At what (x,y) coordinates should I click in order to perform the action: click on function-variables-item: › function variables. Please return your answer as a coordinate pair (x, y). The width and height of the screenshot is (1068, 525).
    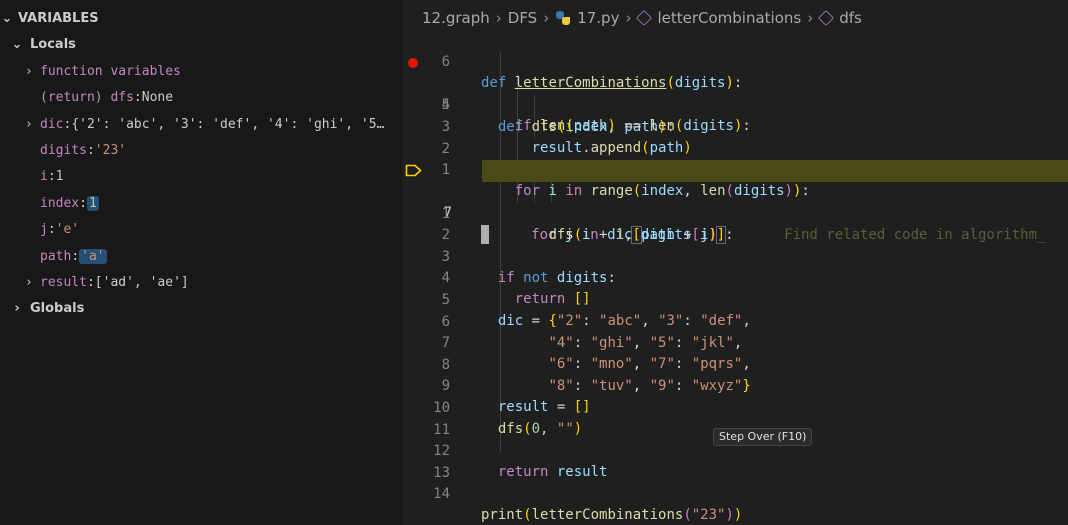
    Looking at the image, I should click on (101, 71).